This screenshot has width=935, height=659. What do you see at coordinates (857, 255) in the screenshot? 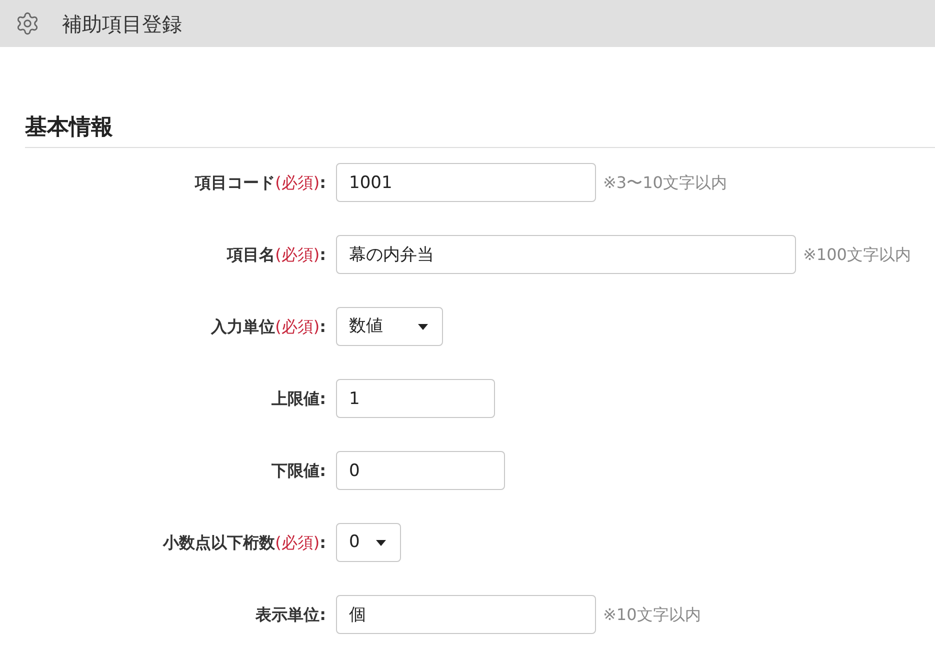
I see `hint-text: ※100文字以内` at bounding box center [857, 255].